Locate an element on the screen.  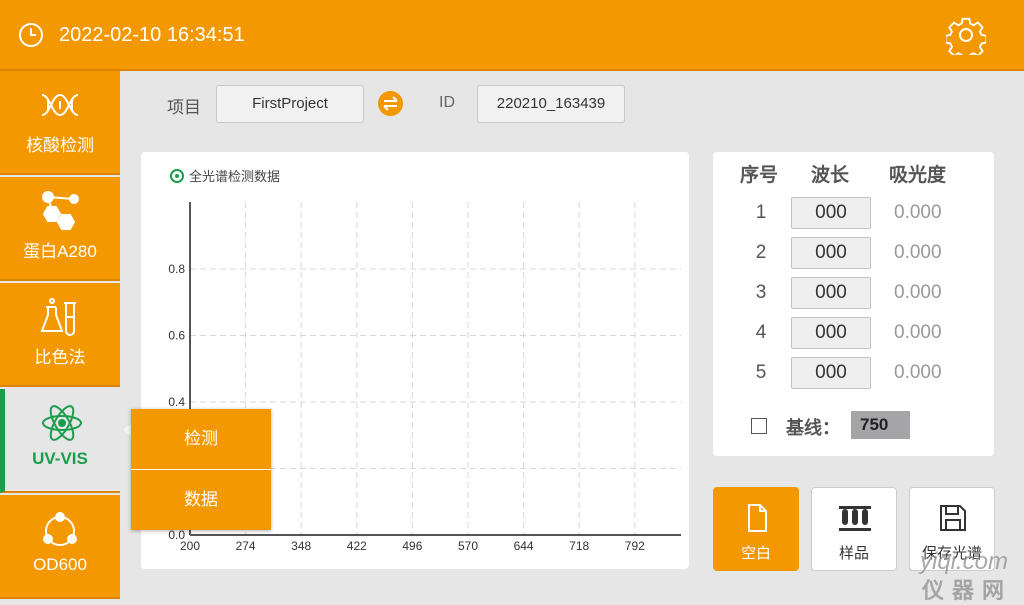
x-tick-label: 792 is located at coordinates (635, 546).